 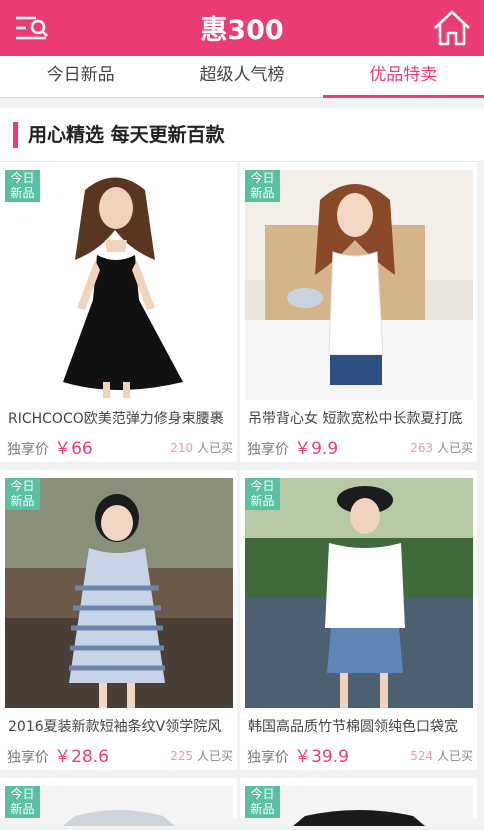 I want to click on product-name: RICHCOCO欧美范弹力修身束腰裹, so click(x=122, y=418).